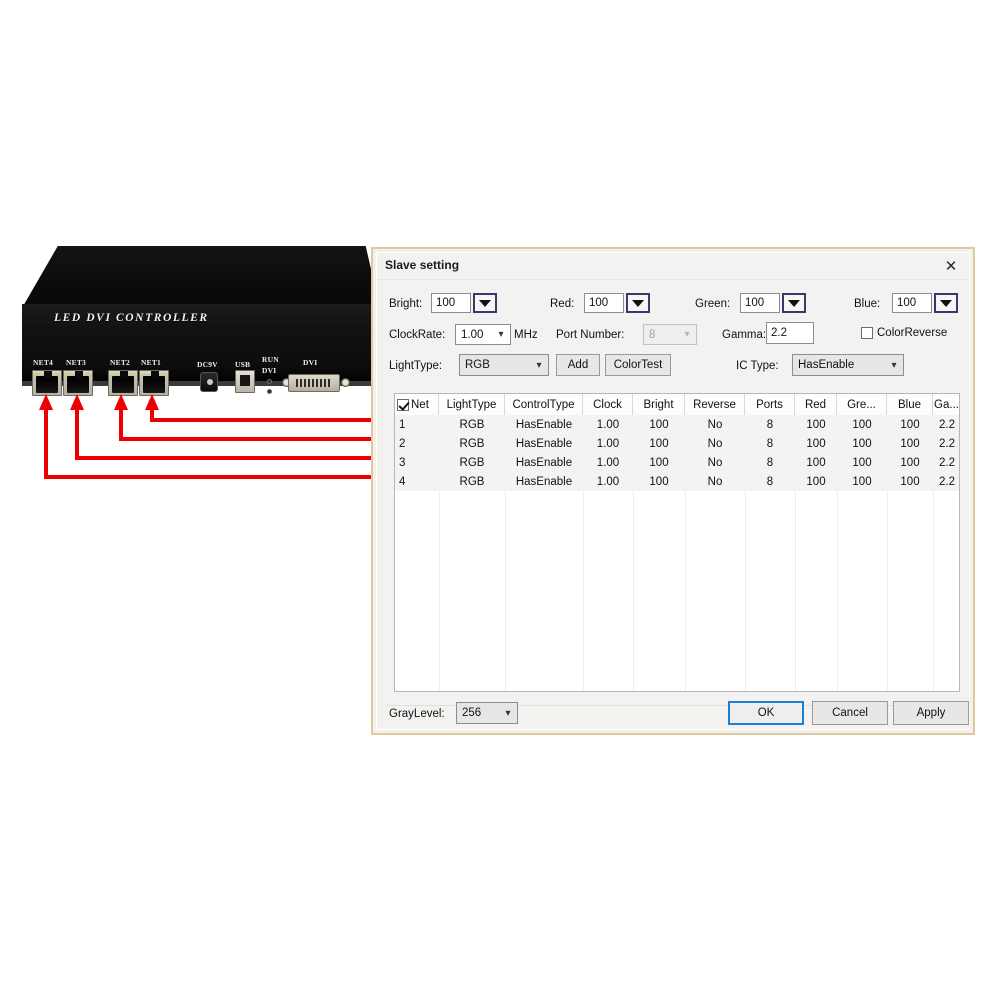 Image resolution: width=1000 pixels, height=1000 pixels. I want to click on ictype-select: HasEnable ▾, so click(848, 365).